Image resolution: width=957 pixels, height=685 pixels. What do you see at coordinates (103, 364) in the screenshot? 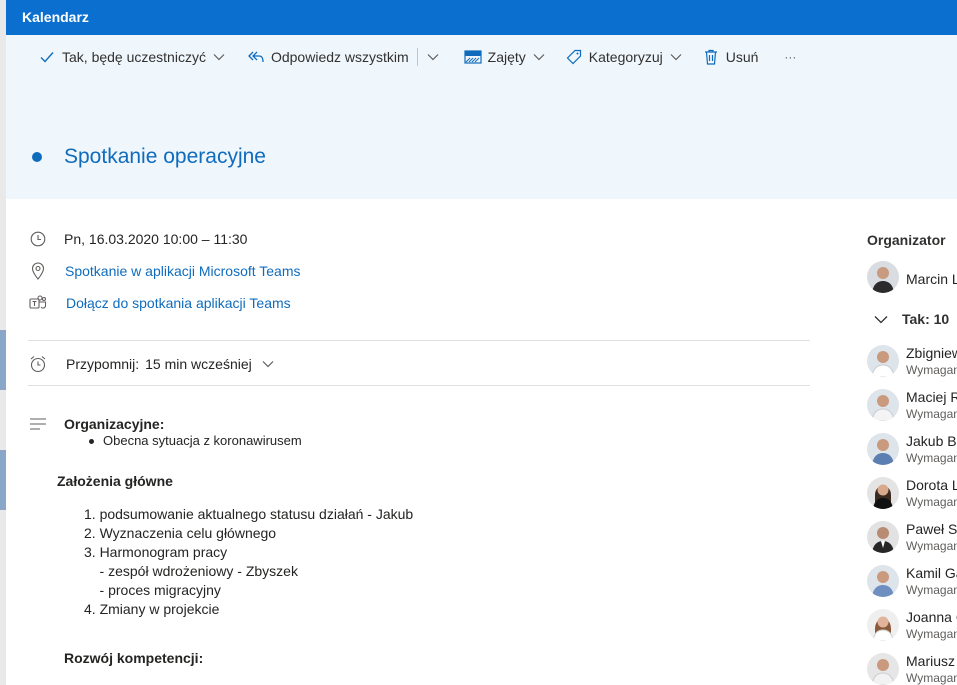
I see `reminder-label: Przypomnij:` at bounding box center [103, 364].